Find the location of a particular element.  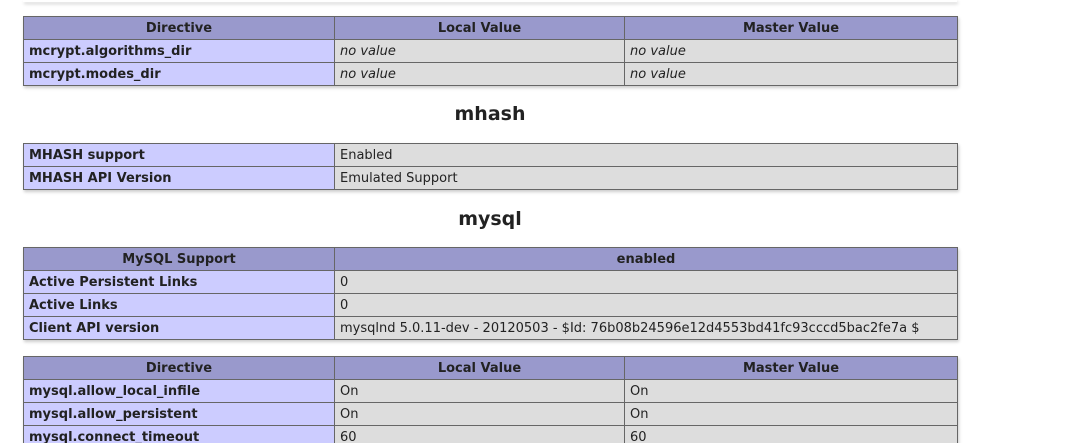

section-title-mysql: mysql is located at coordinates (490, 219).